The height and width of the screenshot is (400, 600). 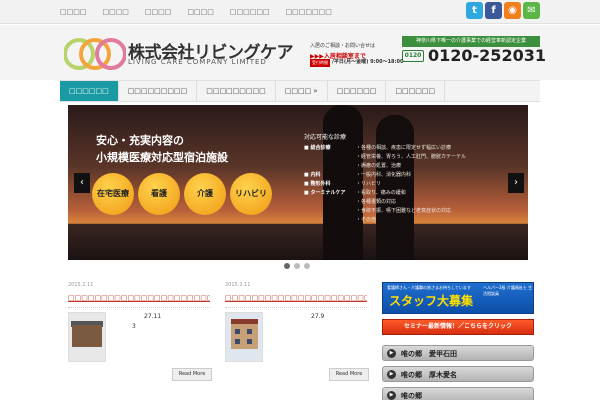 I want to click on phone-number: 0120-252031, so click(x=487, y=55).